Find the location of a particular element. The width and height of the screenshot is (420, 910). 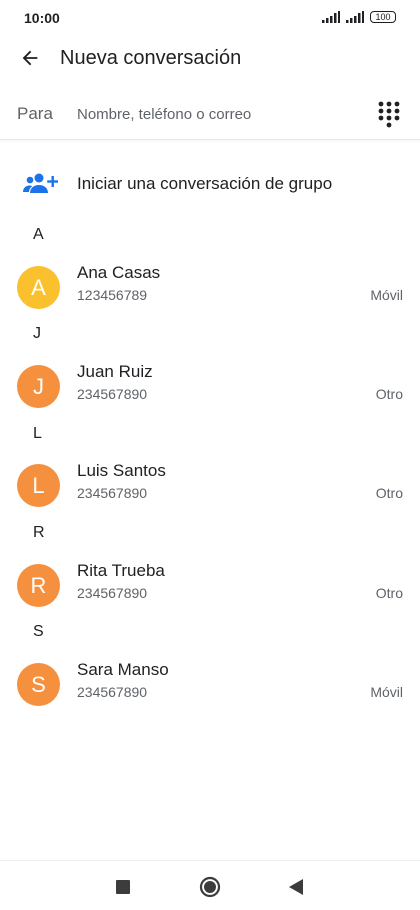

section-header-s: S is located at coordinates (38, 631).